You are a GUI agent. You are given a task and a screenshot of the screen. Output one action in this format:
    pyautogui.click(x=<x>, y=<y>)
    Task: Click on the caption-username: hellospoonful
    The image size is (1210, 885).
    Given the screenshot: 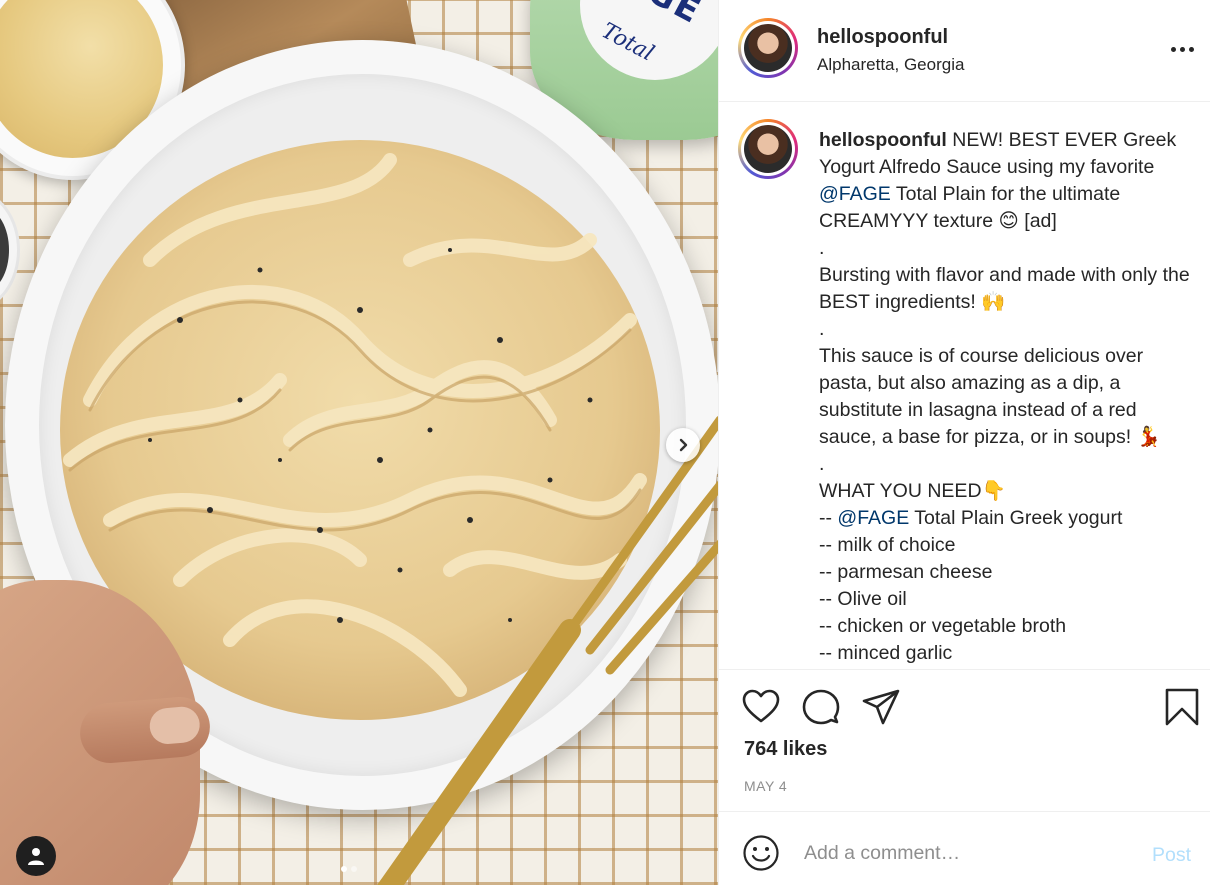 What is the action you would take?
    pyautogui.click(x=883, y=140)
    